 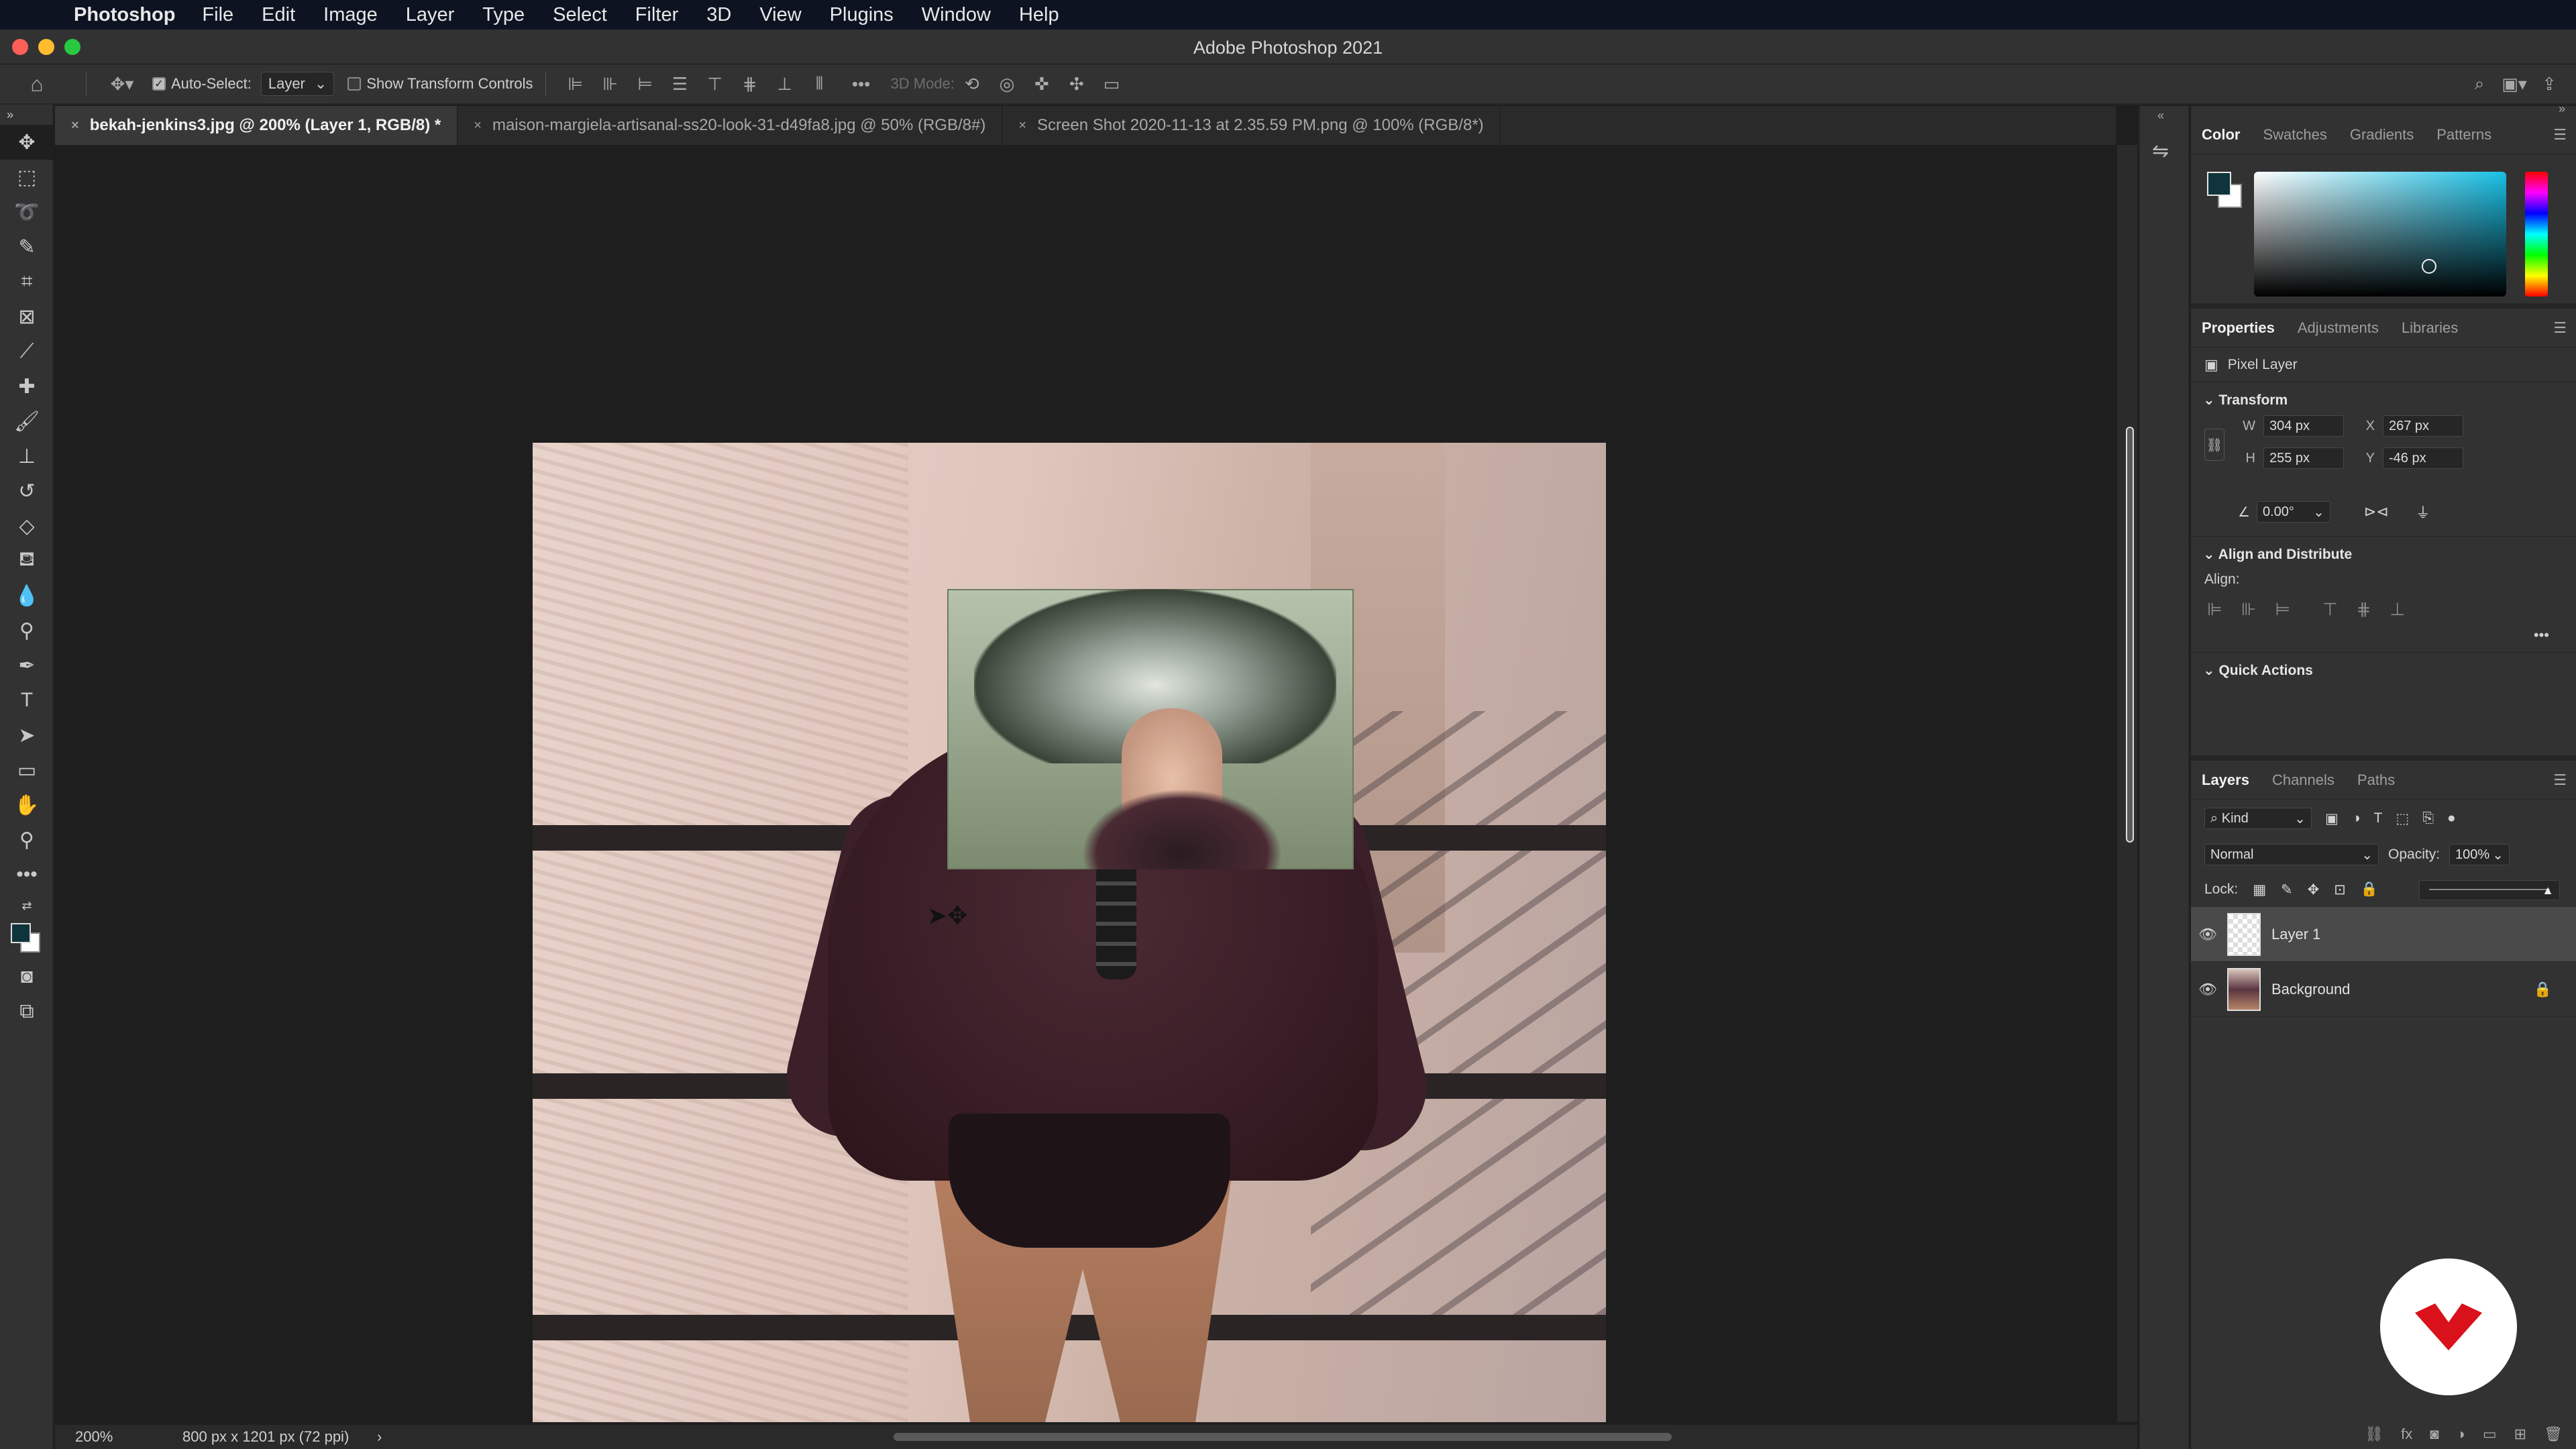 I want to click on more-align-options-icon: •••, so click(x=2383, y=635).